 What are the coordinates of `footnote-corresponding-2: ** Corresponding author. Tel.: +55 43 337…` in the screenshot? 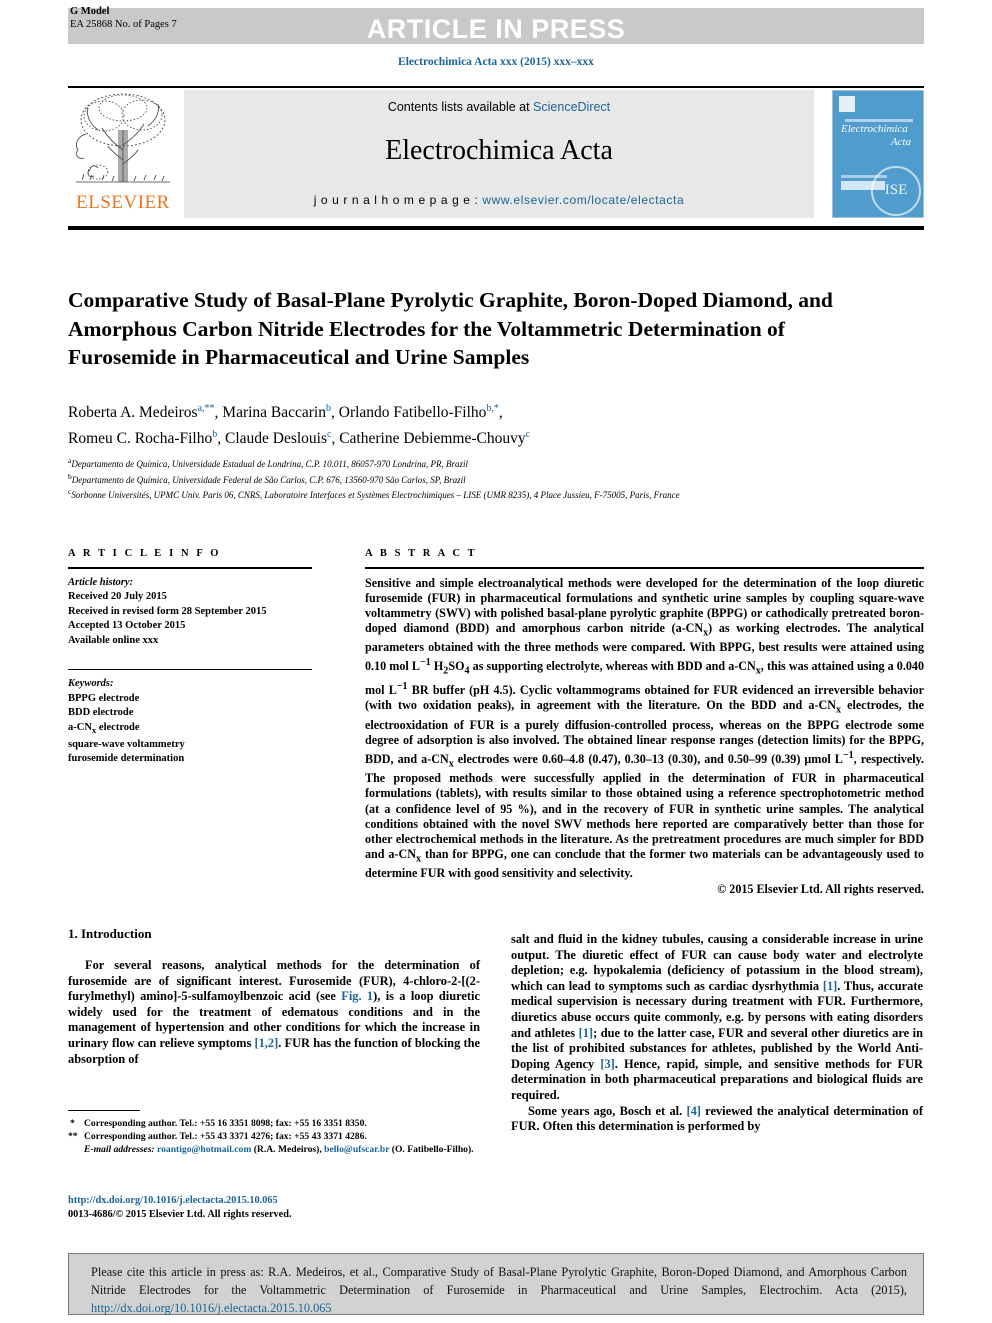 It's located at (274, 1136).